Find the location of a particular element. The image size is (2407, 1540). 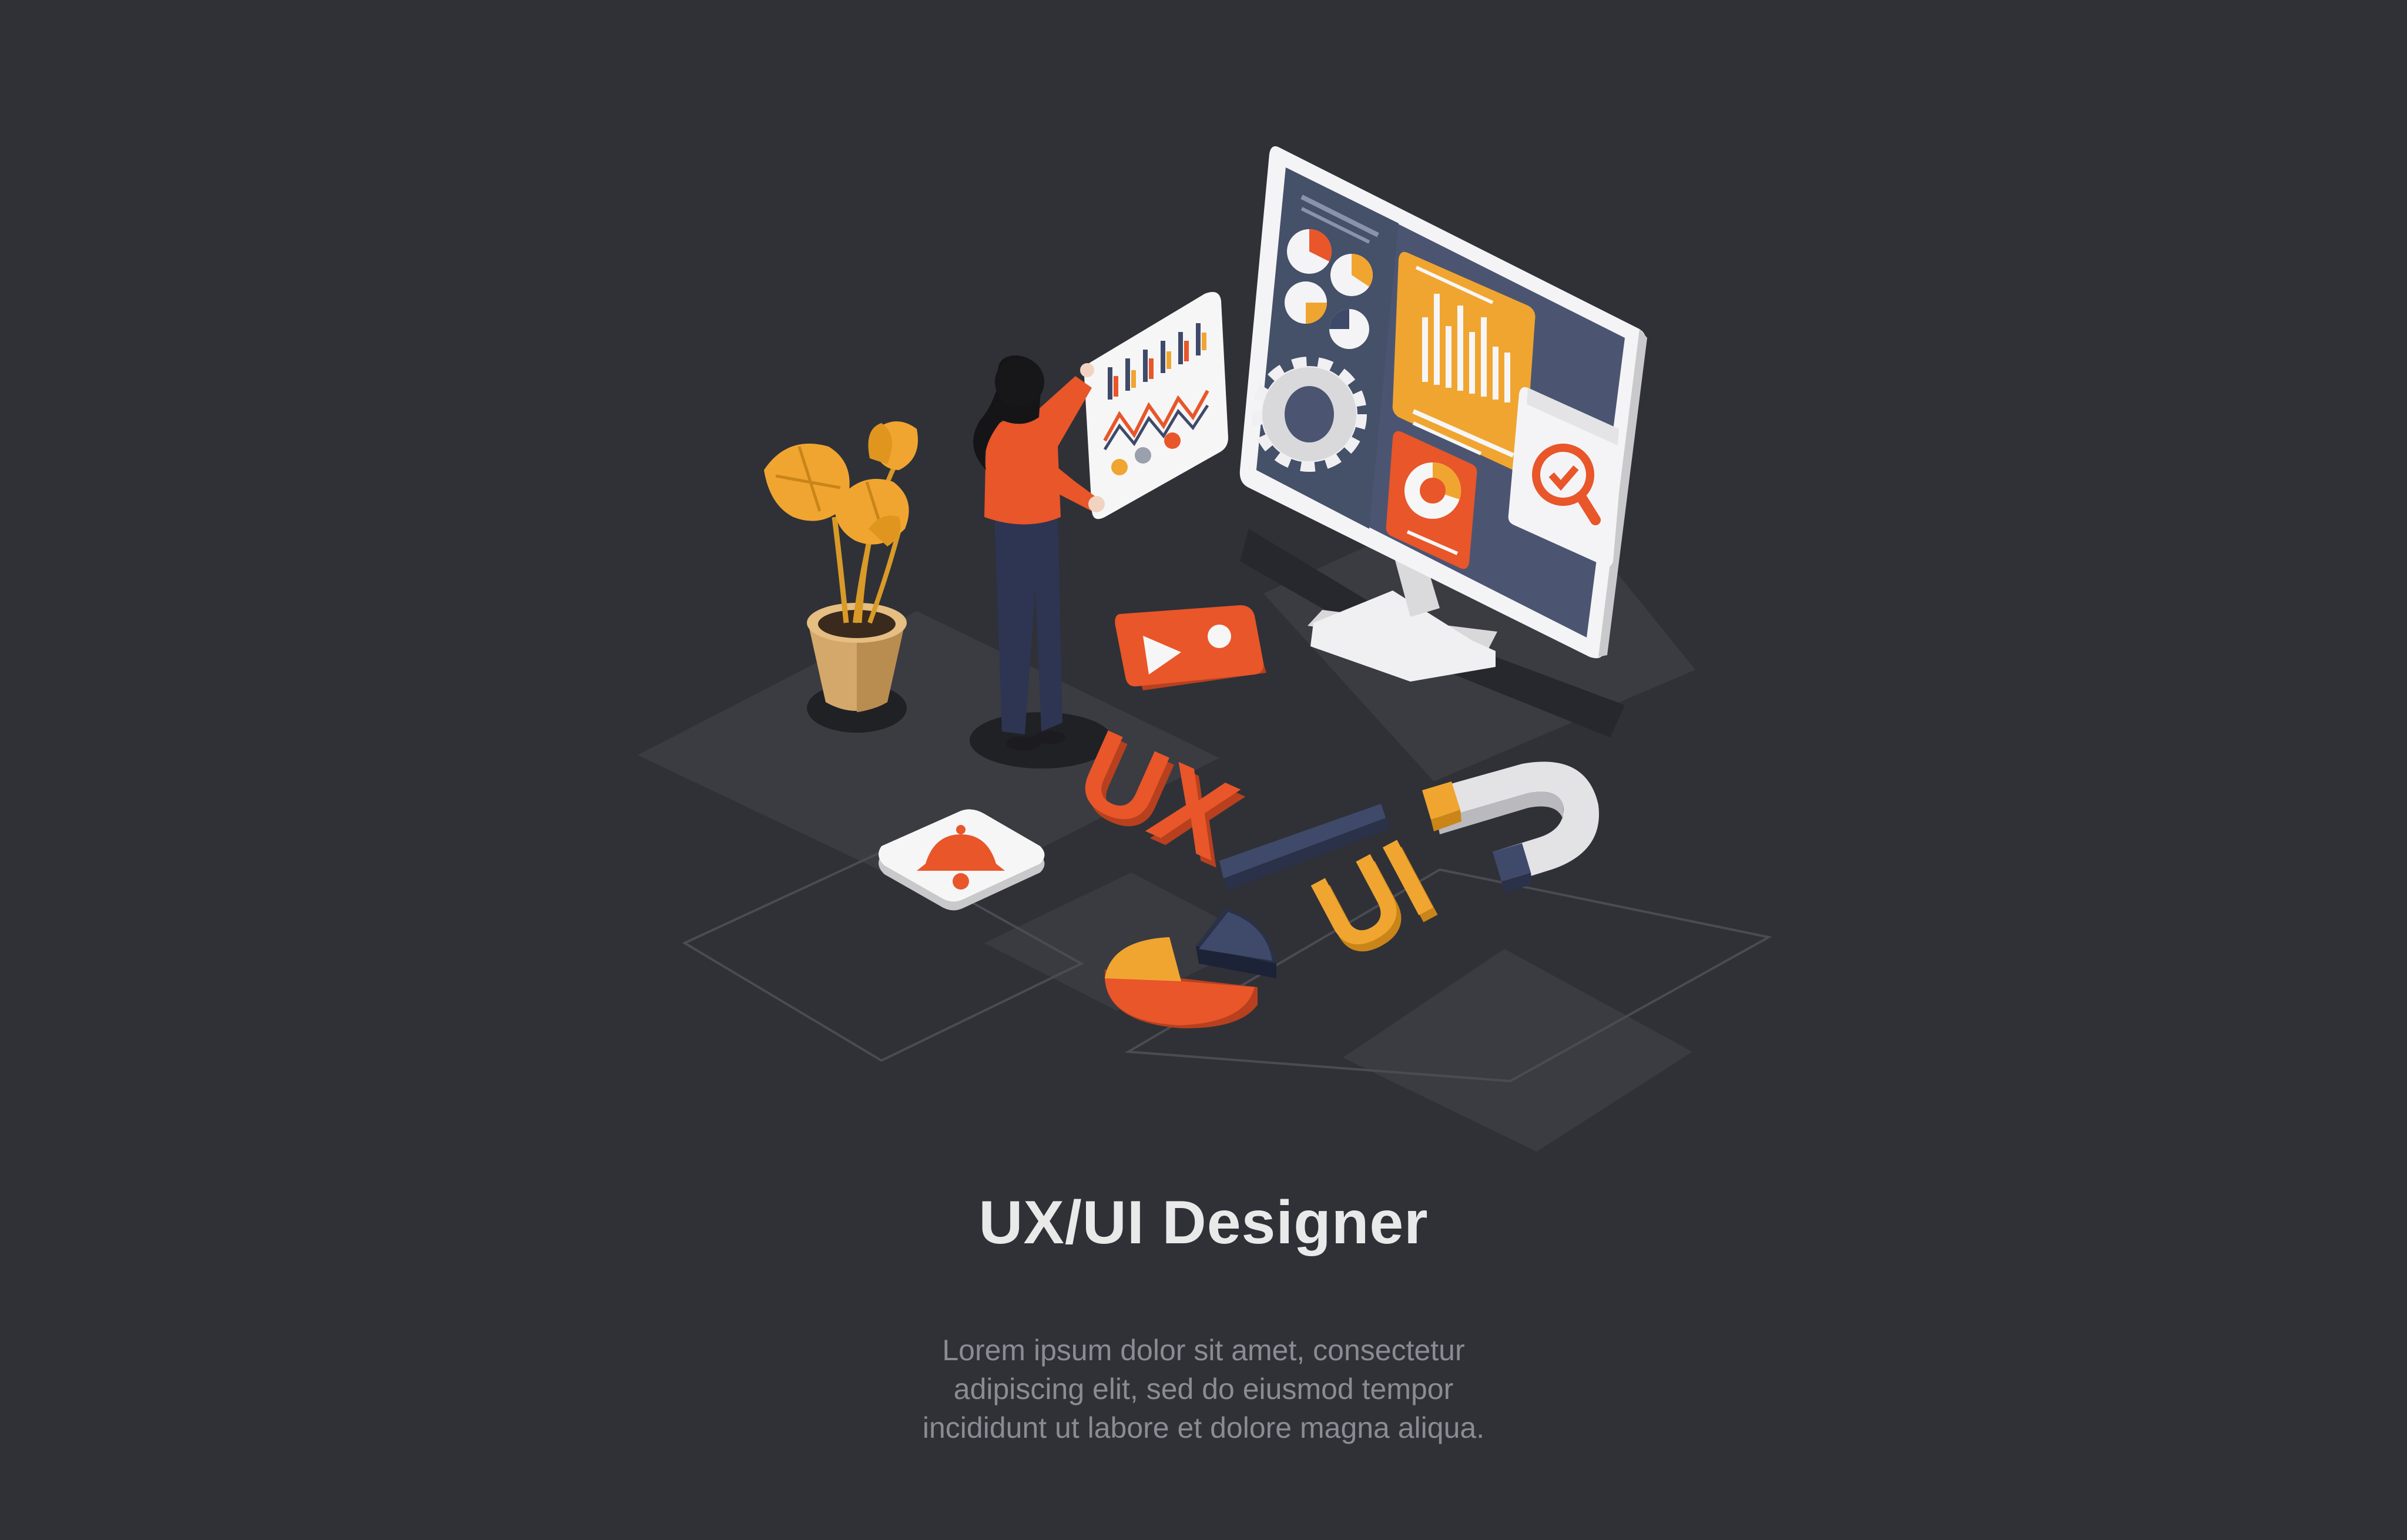

description-line: Lorem ipsum dolor sit amet, consectetur is located at coordinates (1203, 1350).